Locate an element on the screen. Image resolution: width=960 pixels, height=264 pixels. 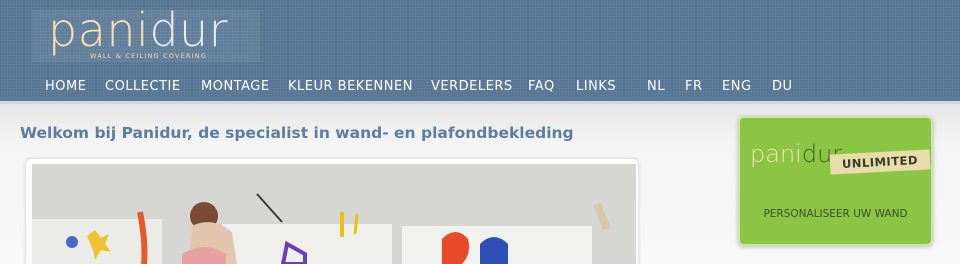
nav-item-verdelers: VERDELERS is located at coordinates (472, 87).